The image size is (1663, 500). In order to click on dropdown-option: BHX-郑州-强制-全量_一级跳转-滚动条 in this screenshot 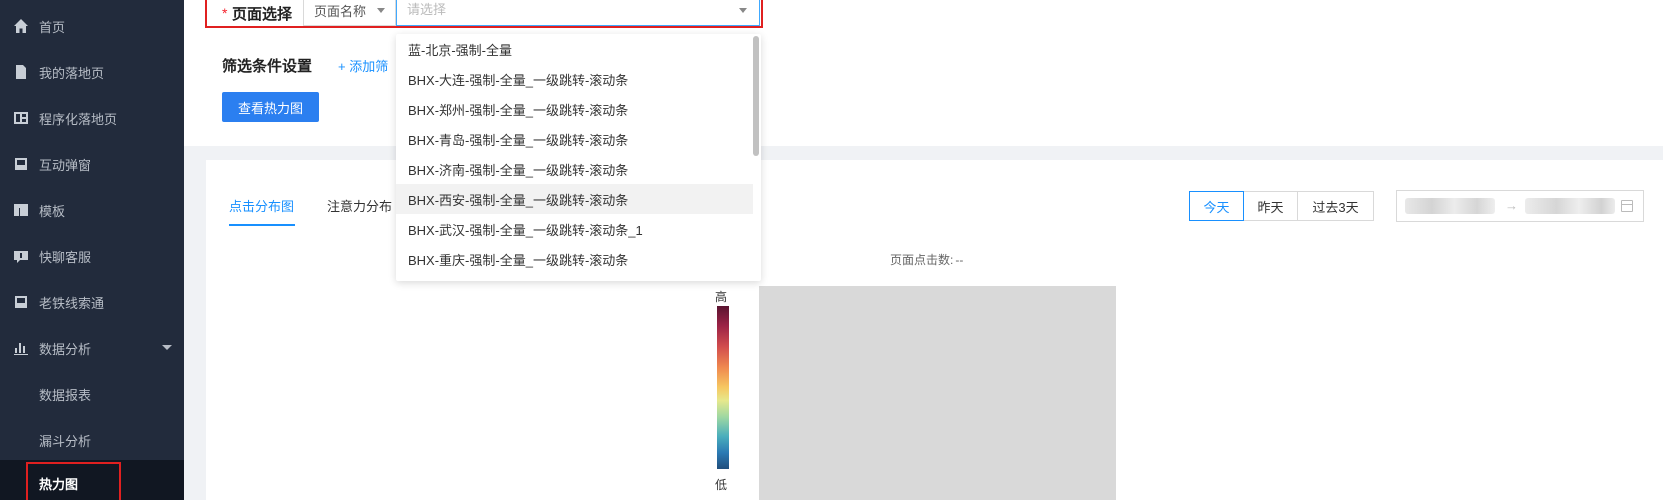, I will do `click(574, 109)`.